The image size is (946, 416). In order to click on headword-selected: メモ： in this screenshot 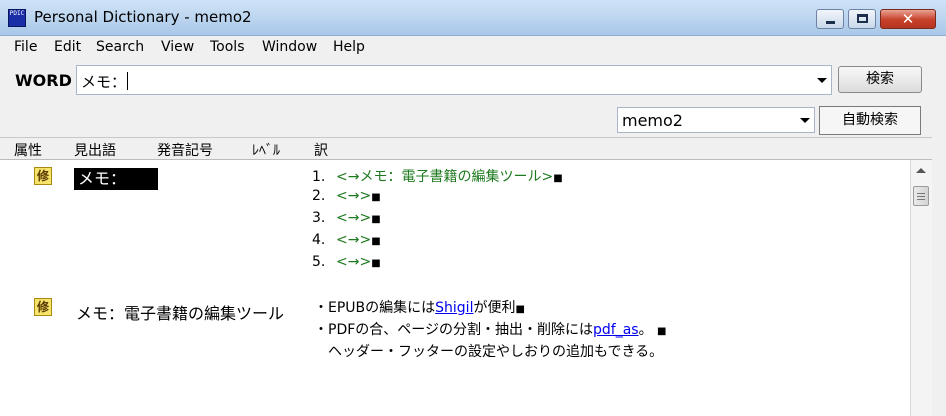, I will do `click(116, 179)`.